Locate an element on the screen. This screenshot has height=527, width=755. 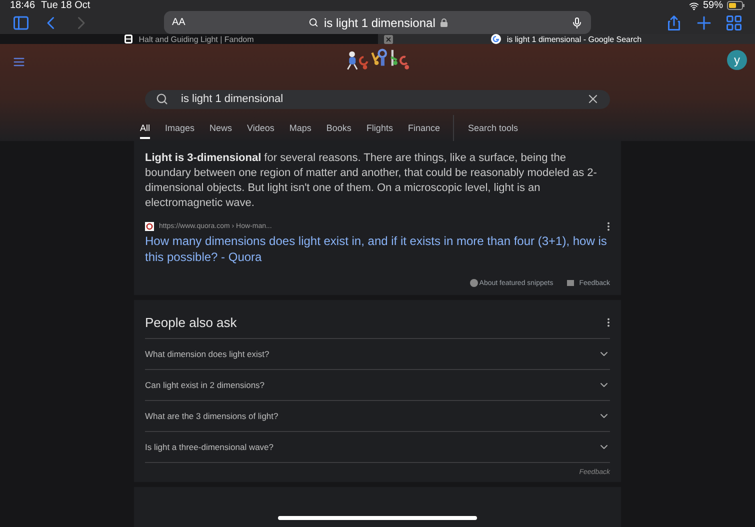
close-icon is located at coordinates (388, 39).